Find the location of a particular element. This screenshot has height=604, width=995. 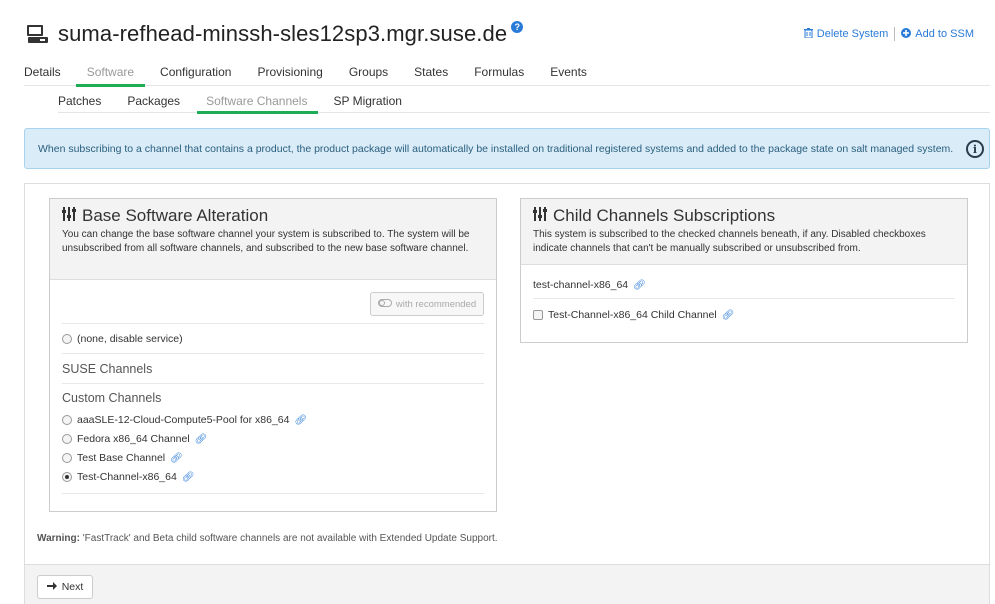

base-panel-title: Base Software Alteration is located at coordinates (175, 215).